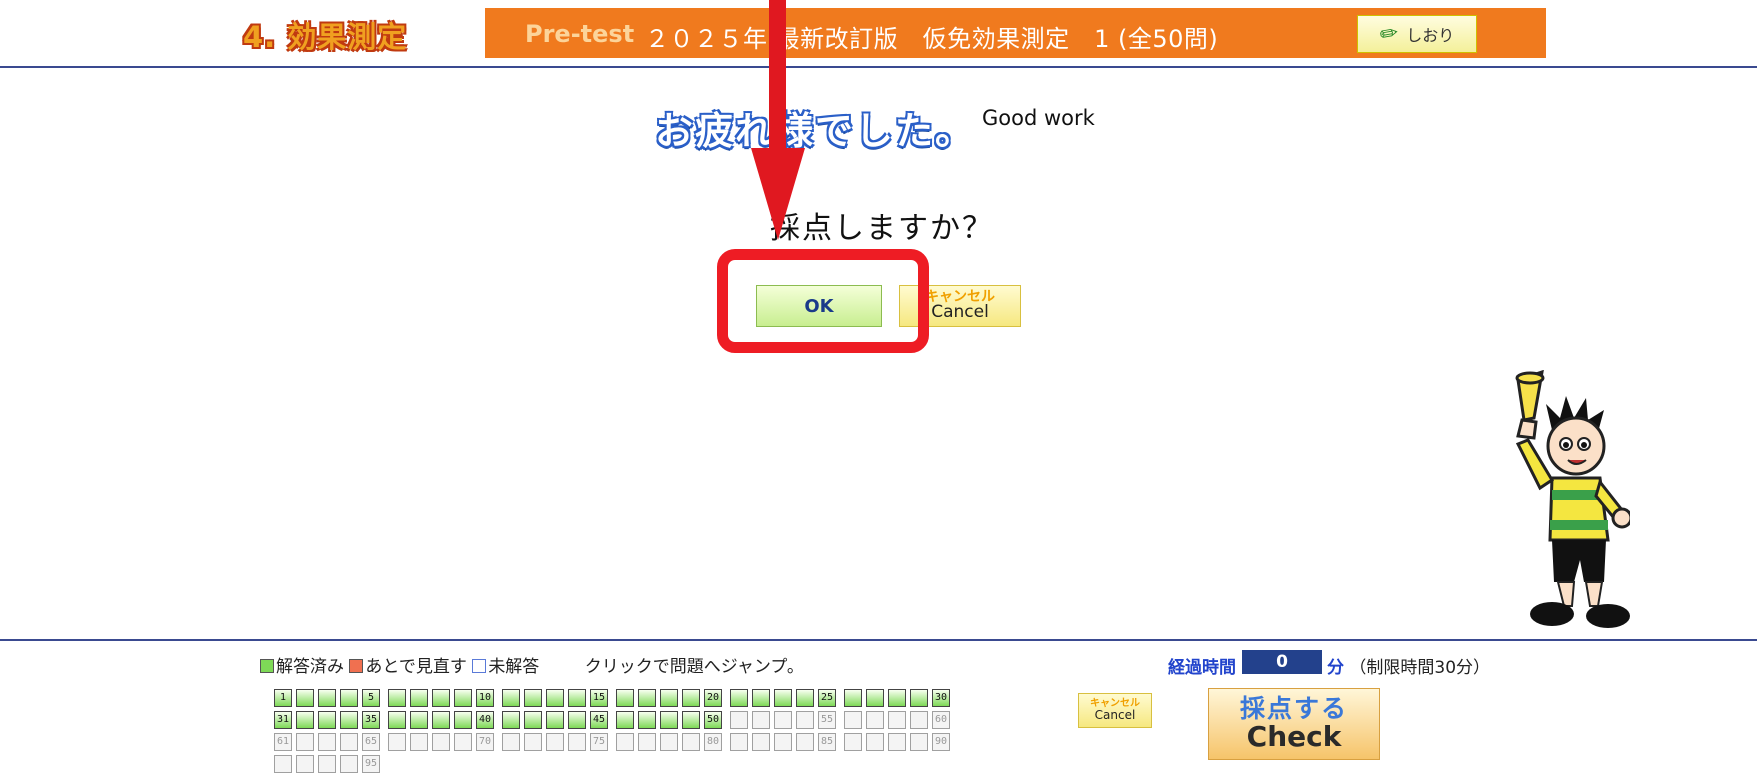 Image resolution: width=1757 pixels, height=773 pixels. I want to click on question-cell-30: 30, so click(941, 698).